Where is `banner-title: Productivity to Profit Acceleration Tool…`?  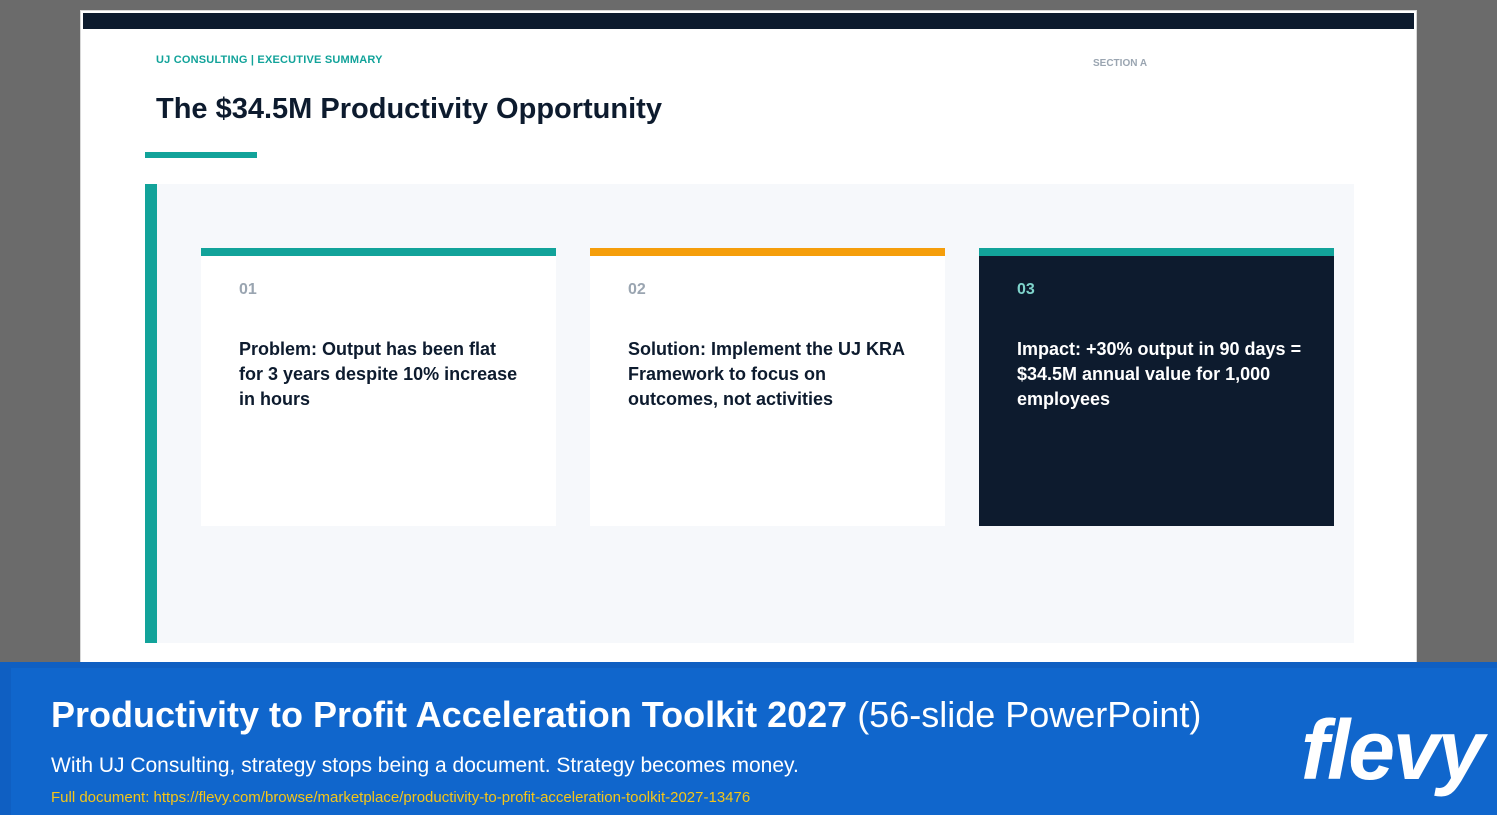
banner-title: Productivity to Profit Acceleration Tool… is located at coordinates (626, 715).